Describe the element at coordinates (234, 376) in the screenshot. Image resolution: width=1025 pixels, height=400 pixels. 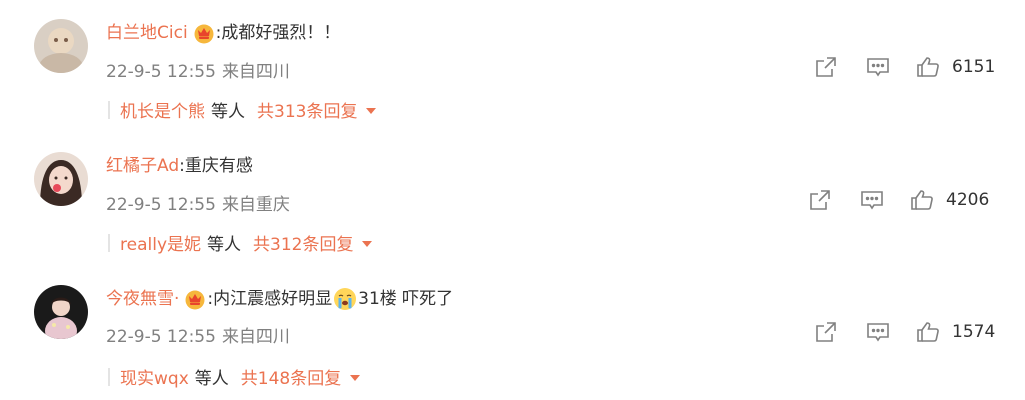
I see `reply-summary: 现实wqx 等人 共148条回复` at that location.